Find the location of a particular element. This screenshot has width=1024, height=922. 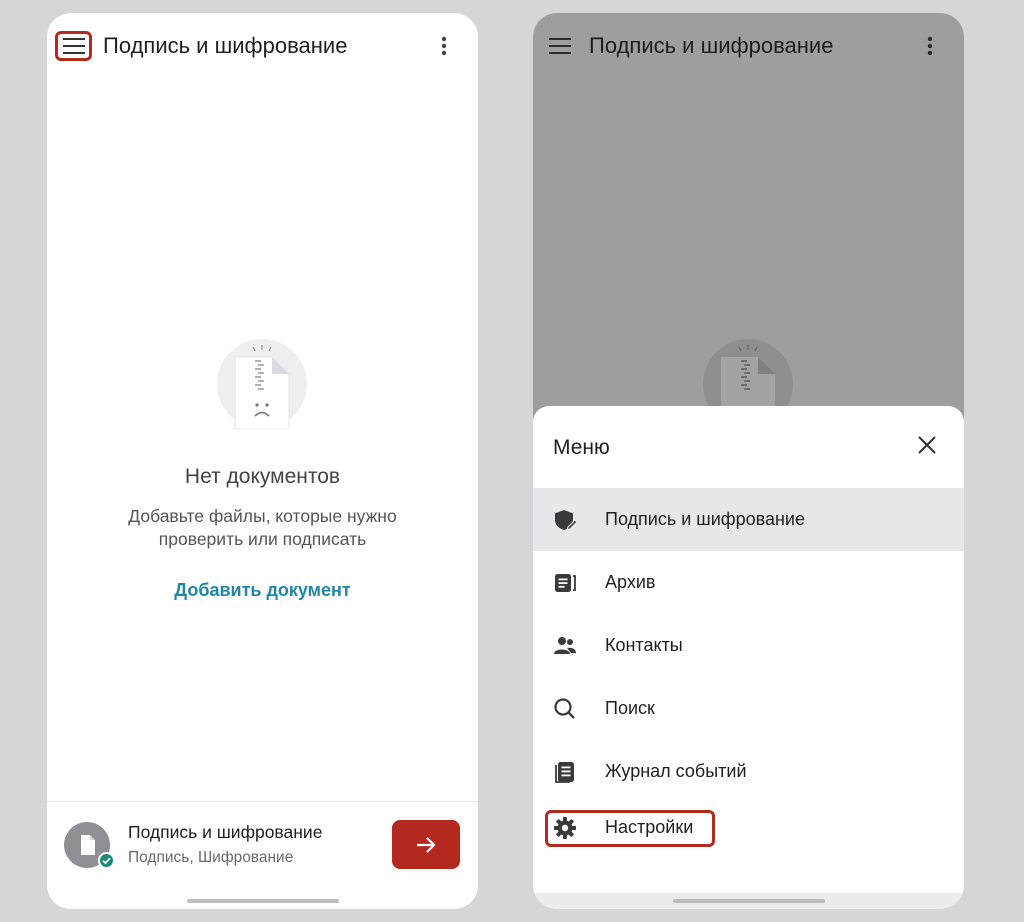

menu-item-label: Подпись и шифрование is located at coordinates (705, 519).